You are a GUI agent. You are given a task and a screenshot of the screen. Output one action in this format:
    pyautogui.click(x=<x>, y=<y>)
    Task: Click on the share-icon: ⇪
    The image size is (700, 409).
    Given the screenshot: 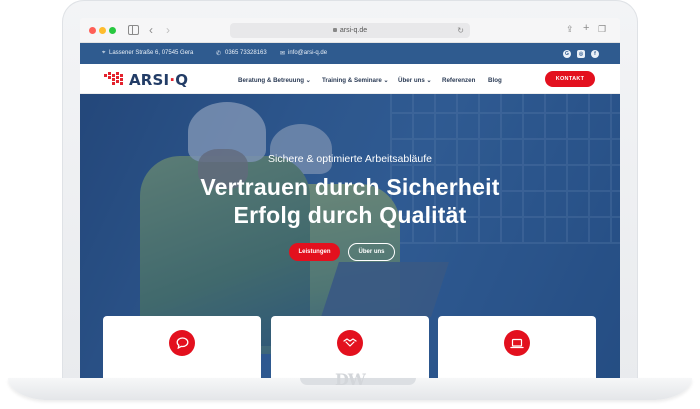 What is the action you would take?
    pyautogui.click(x=570, y=29)
    